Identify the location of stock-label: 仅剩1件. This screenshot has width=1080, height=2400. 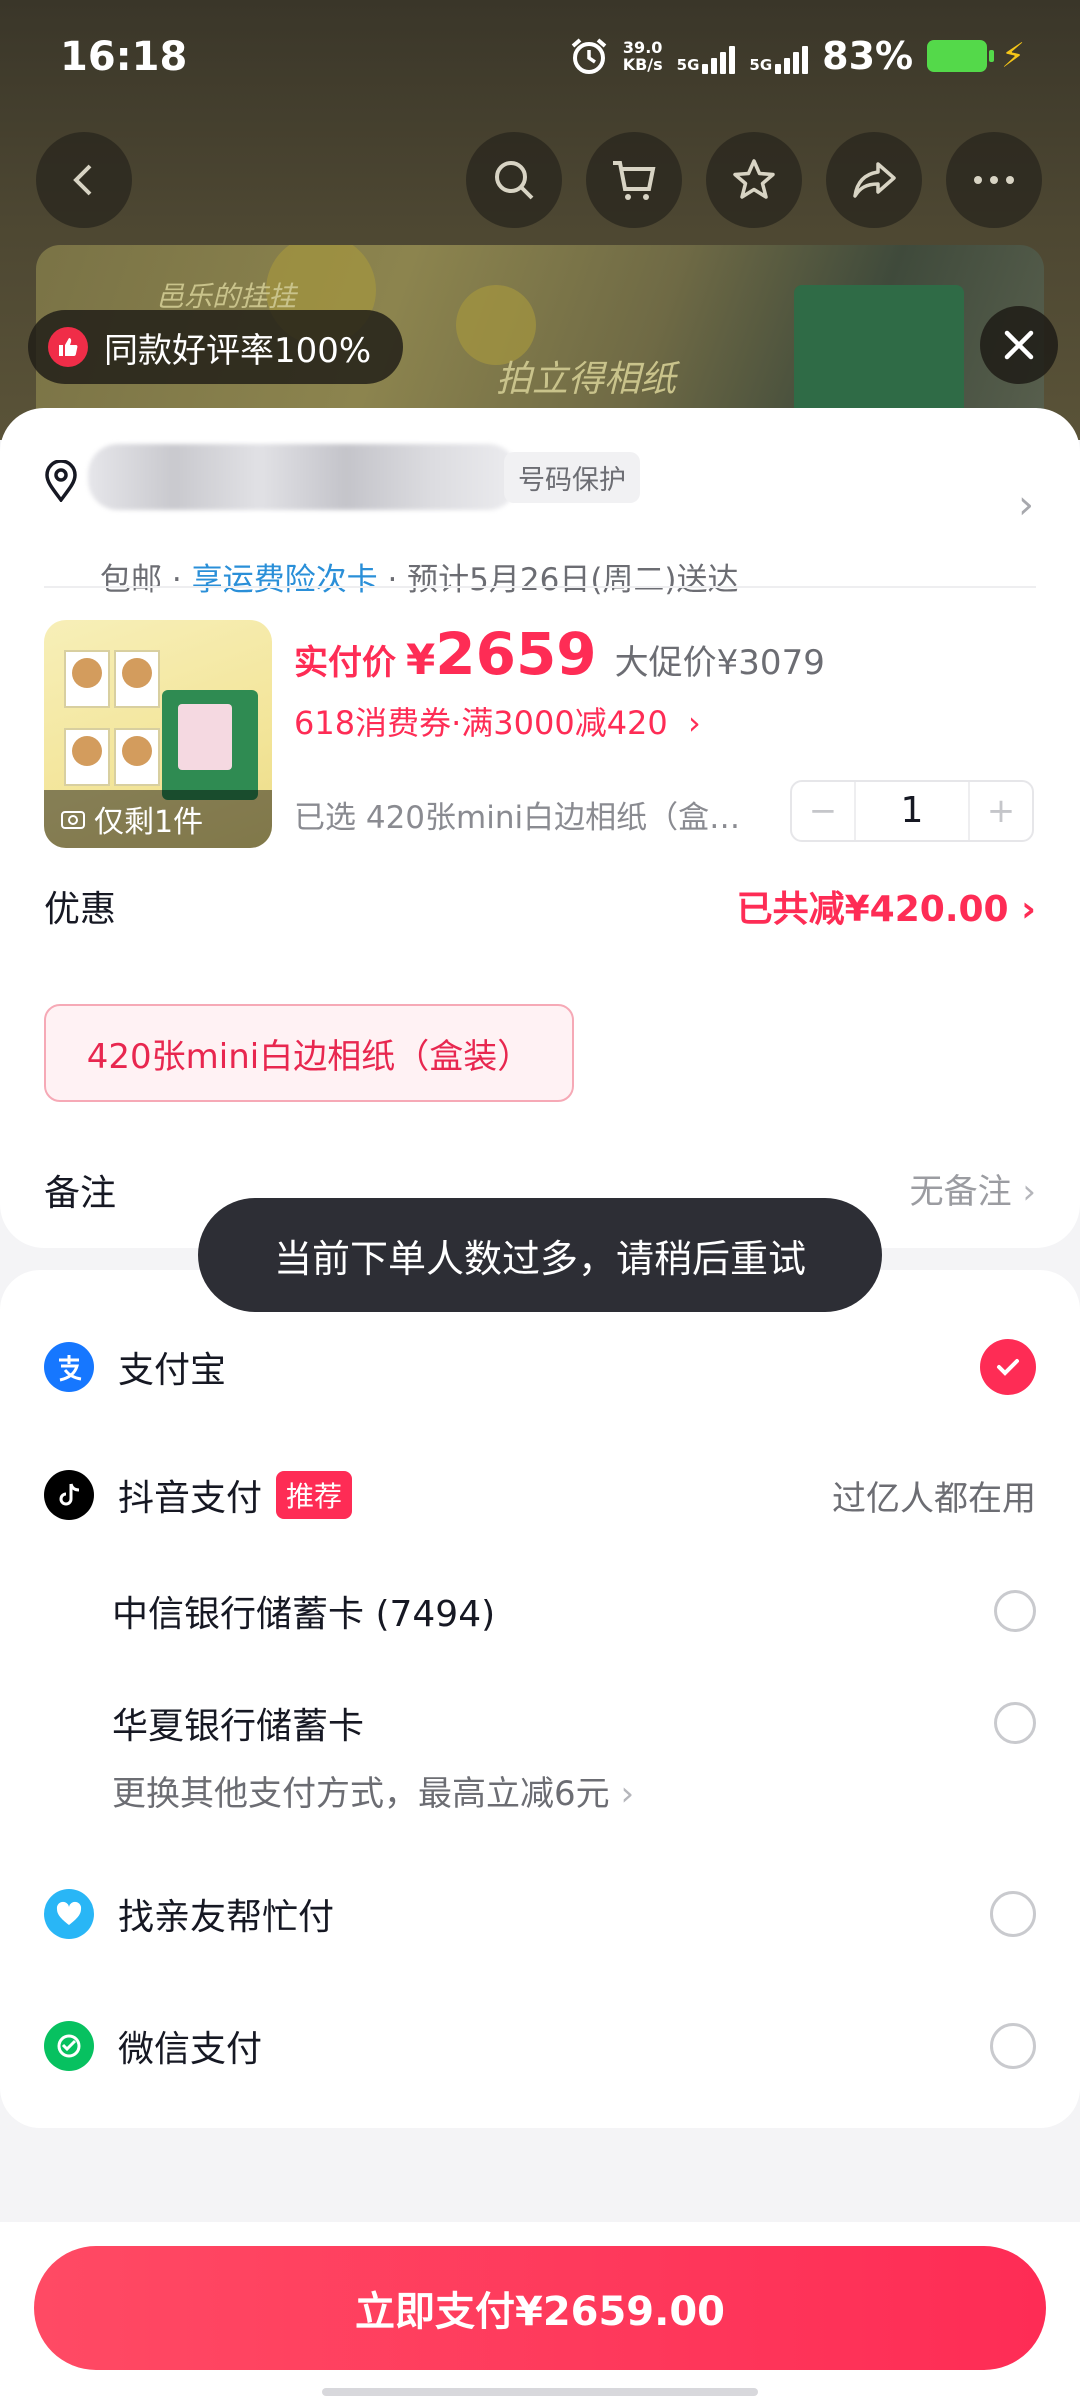
(158, 819).